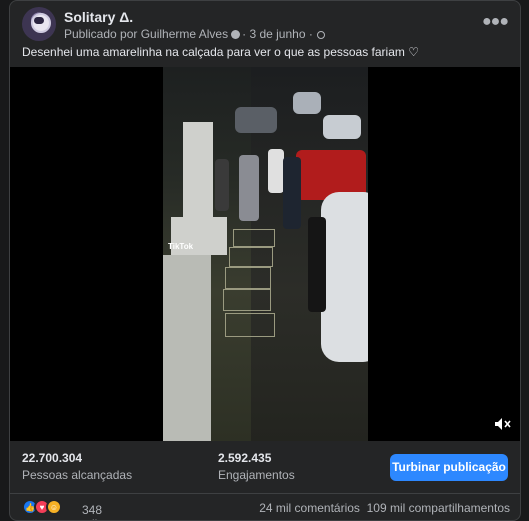 This screenshot has height=521, width=529. I want to click on wall-pillar-top, so click(198, 169).